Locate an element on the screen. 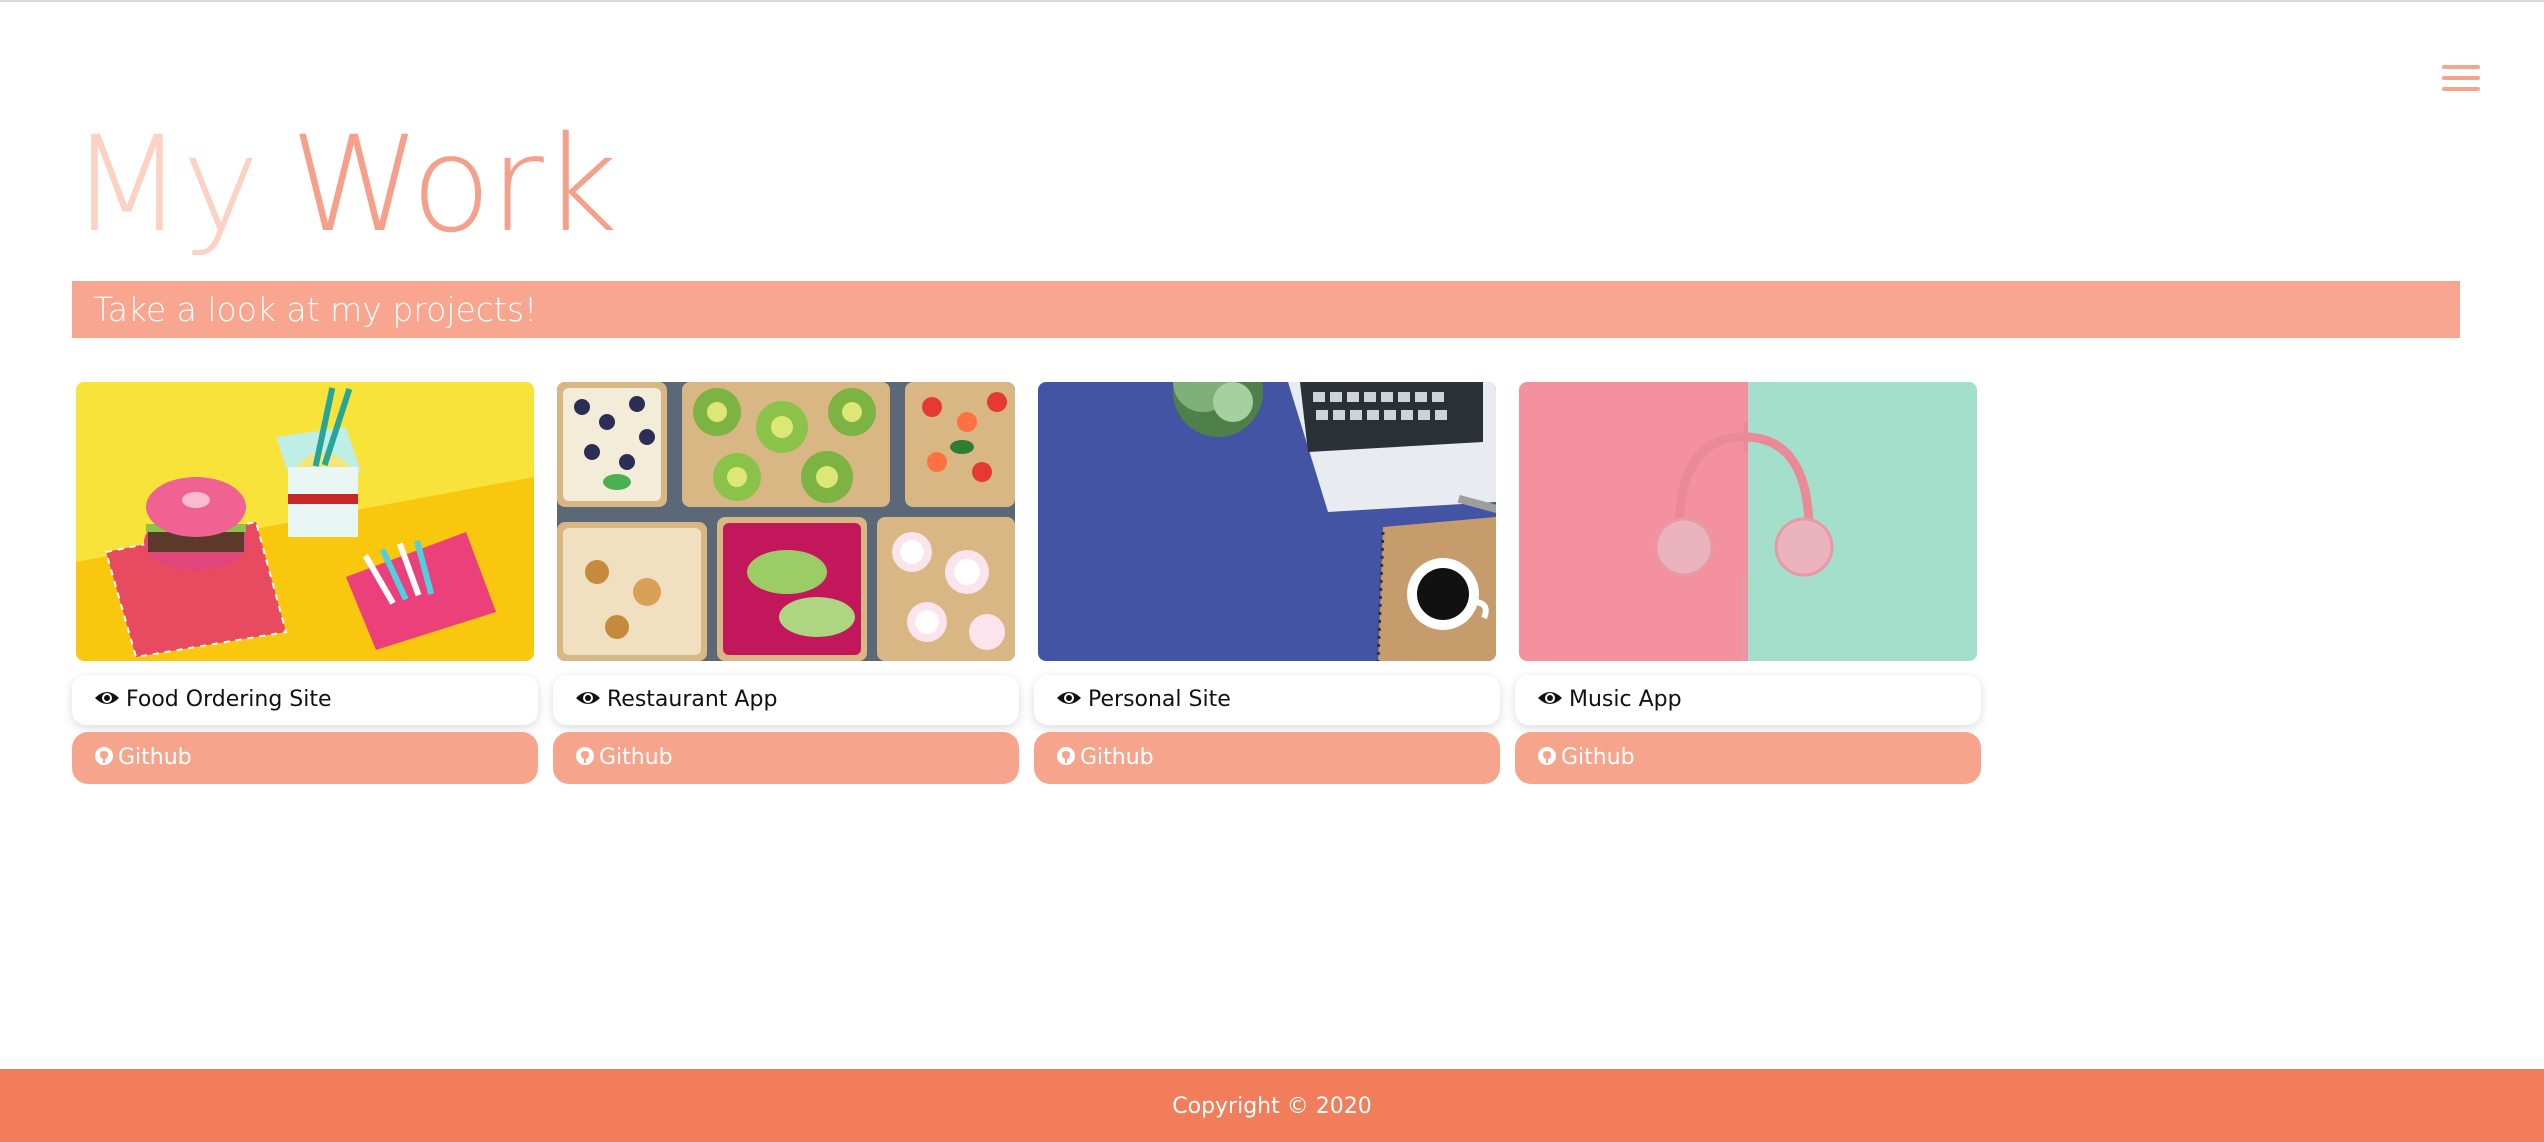 This screenshot has width=2544, height=1142. project-image-restaurant is located at coordinates (786, 521).